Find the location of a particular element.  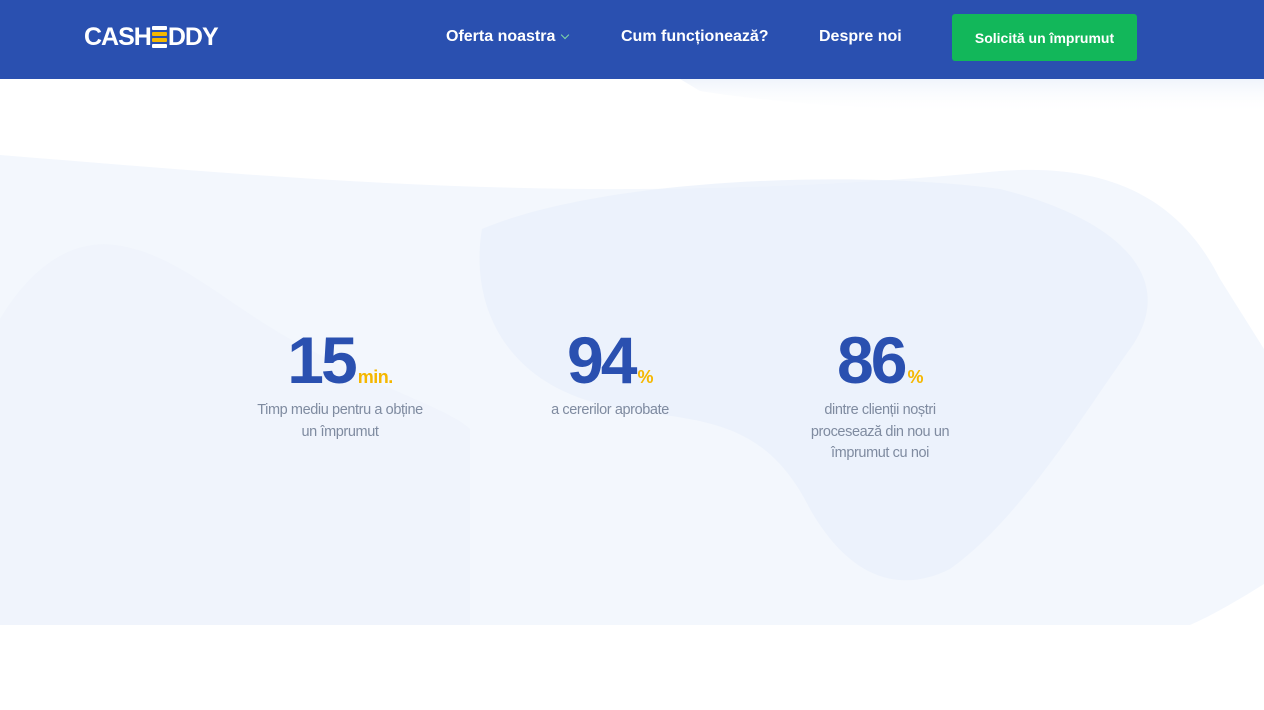

stat-value: 94 is located at coordinates (602, 360).